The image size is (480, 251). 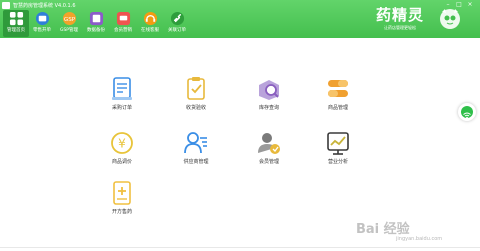 I want to click on tool-gsp: GSP GSP管理, so click(x=69, y=23).